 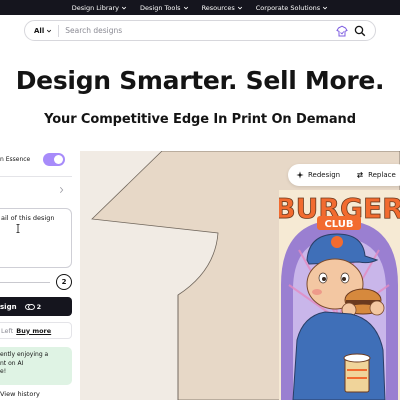 I want to click on text-cursor-icon, so click(x=18, y=228).